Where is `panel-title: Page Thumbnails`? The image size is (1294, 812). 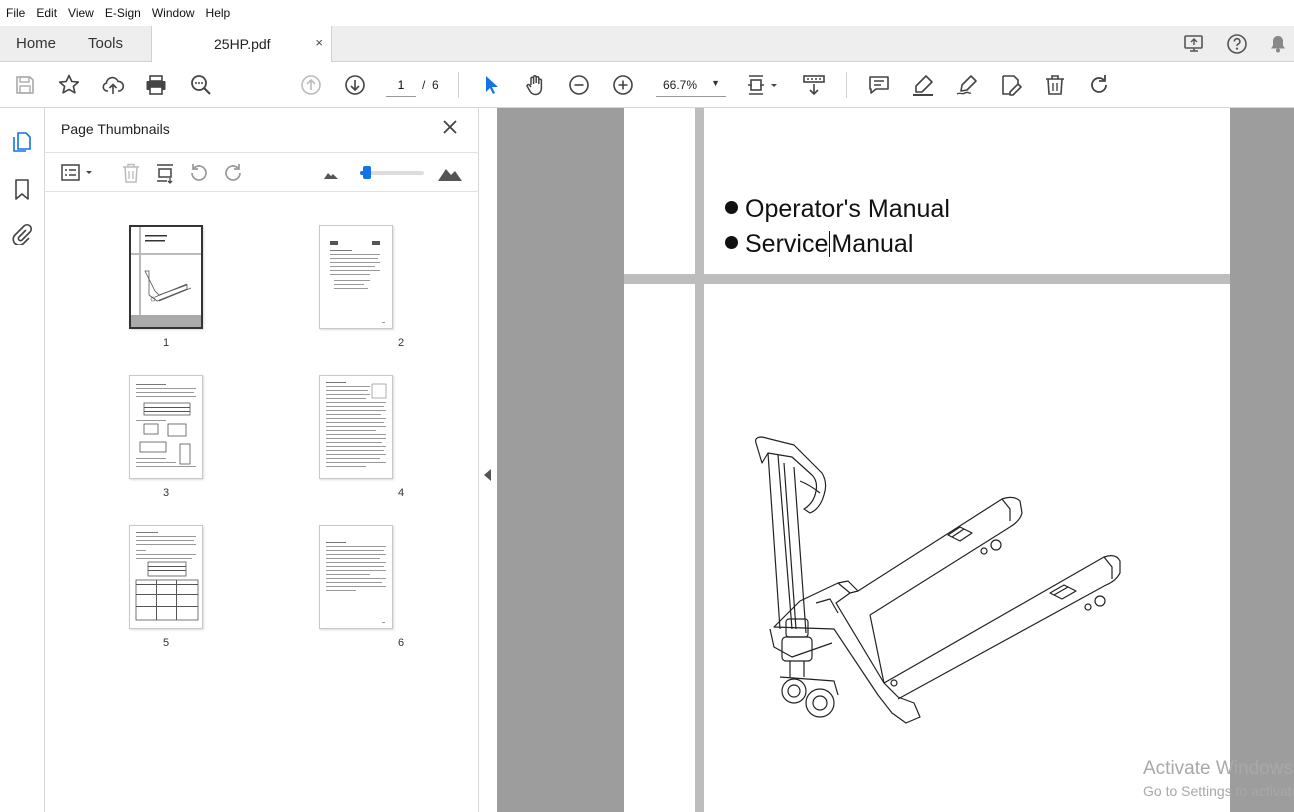 panel-title: Page Thumbnails is located at coordinates (115, 129).